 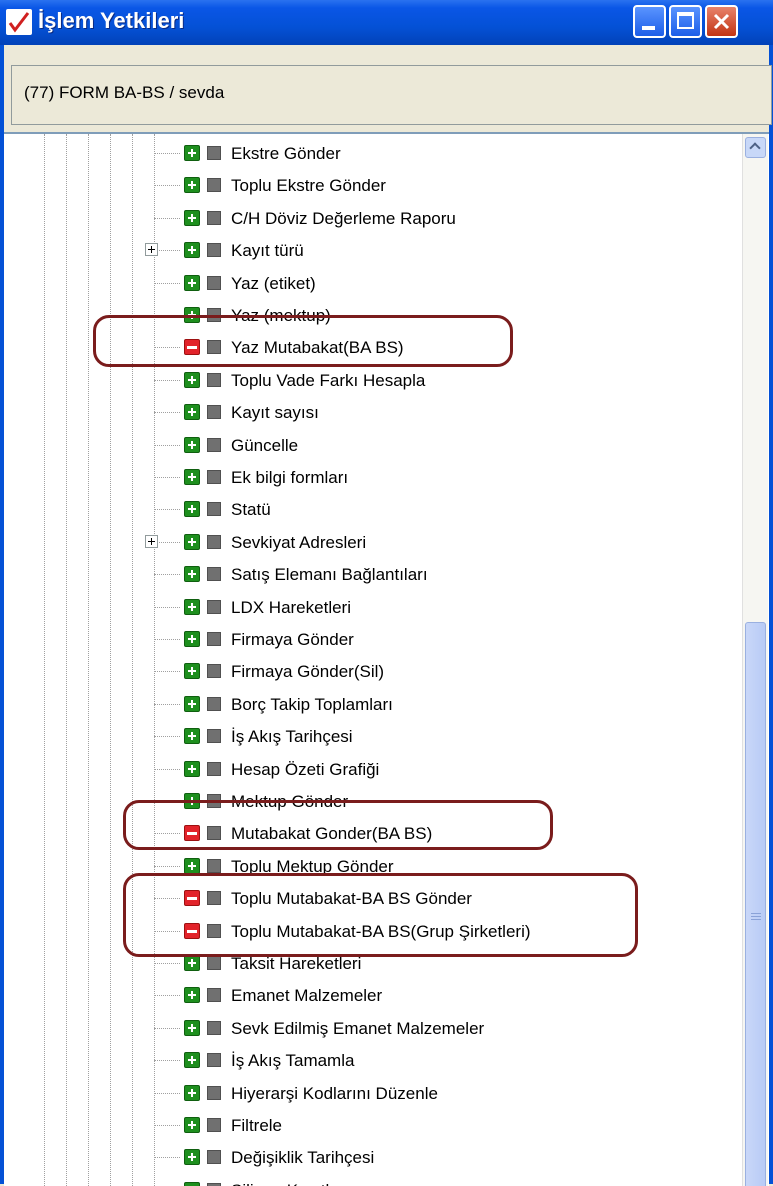 What do you see at coordinates (374, 996) in the screenshot?
I see `tree-item: Emanet Malzemeler` at bounding box center [374, 996].